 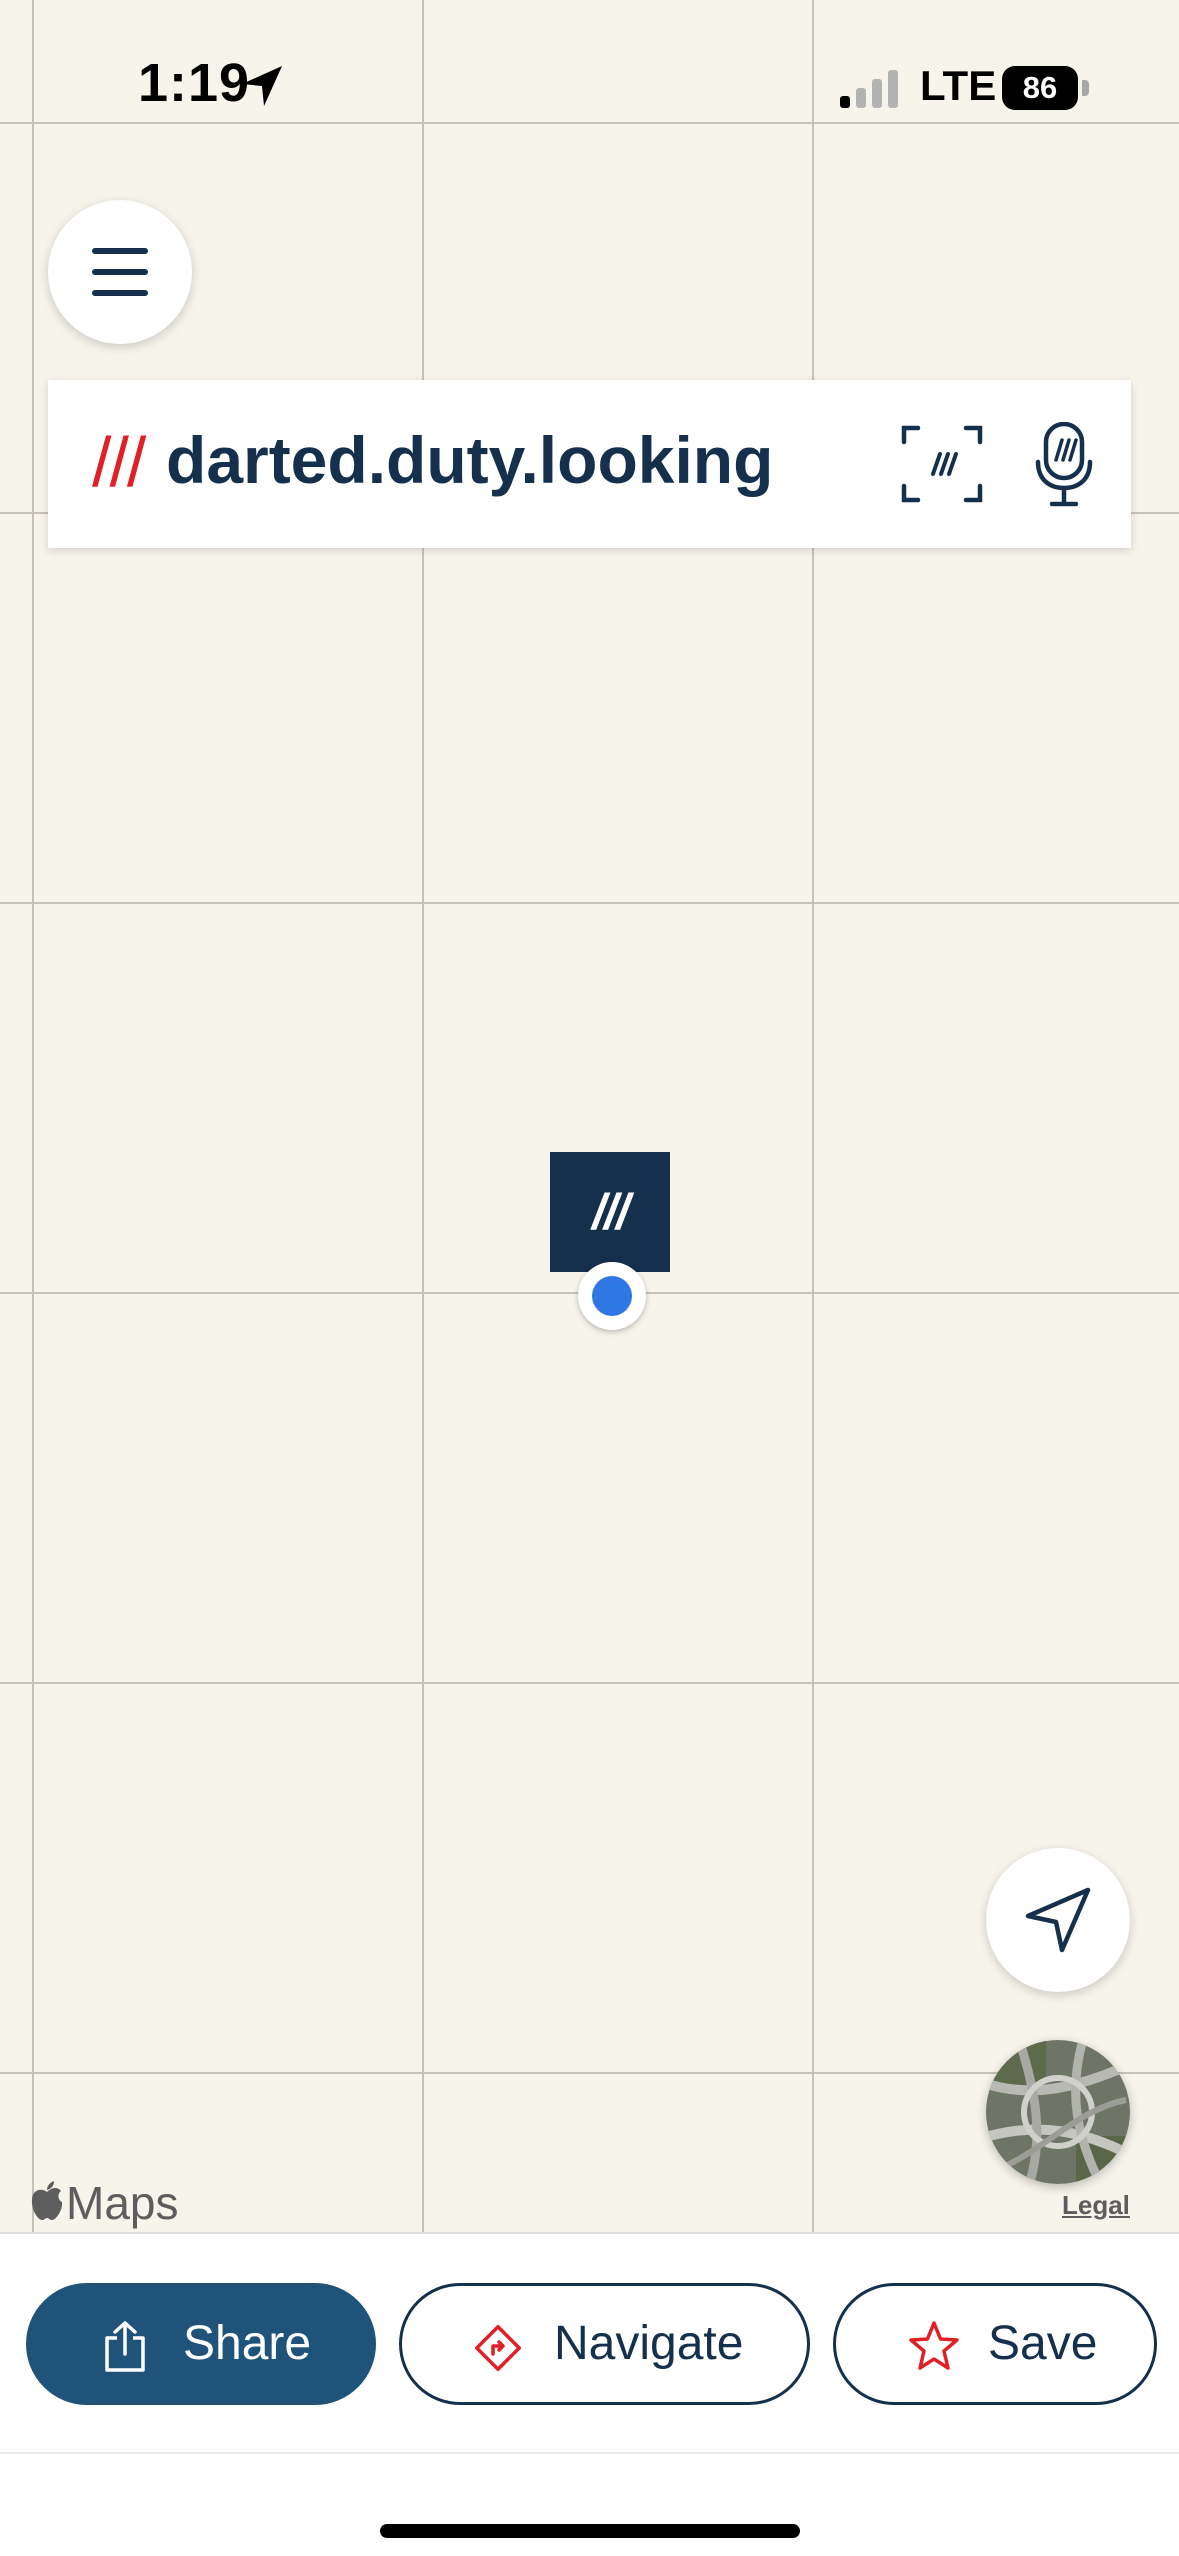 I want to click on hamburger-menu-icon, so click(x=120, y=272).